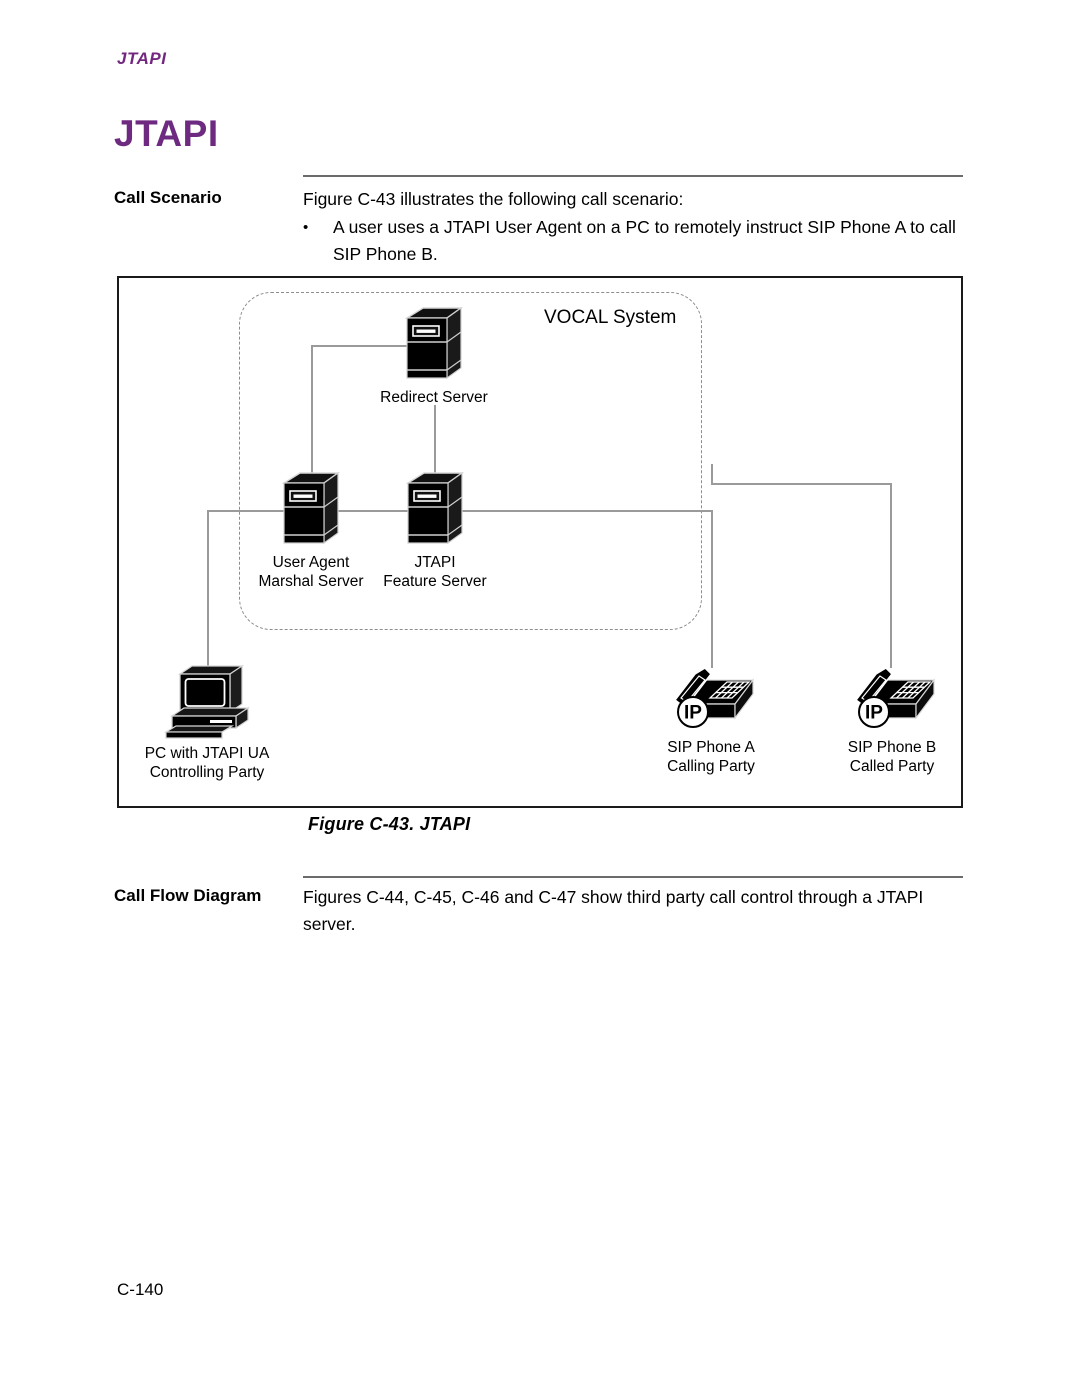  What do you see at coordinates (207, 763) in the screenshot?
I see `node-caption-pc-jtapi-ua: PC with JTAPI UA Controlling Party` at bounding box center [207, 763].